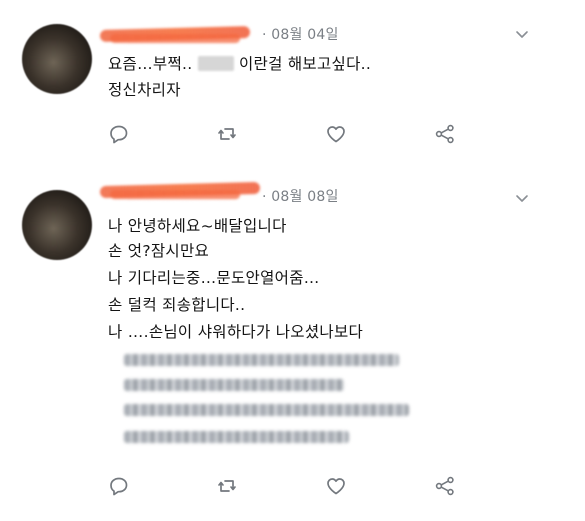  What do you see at coordinates (150, 64) in the screenshot?
I see `tweet-text-segment: 요즘…부쩍..` at bounding box center [150, 64].